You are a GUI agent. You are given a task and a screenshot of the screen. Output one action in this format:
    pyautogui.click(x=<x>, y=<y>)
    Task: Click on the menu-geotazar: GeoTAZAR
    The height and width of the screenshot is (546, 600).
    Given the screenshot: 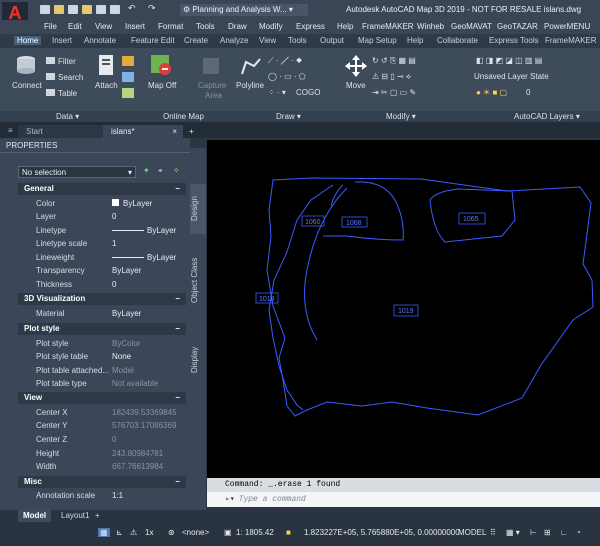 What is the action you would take?
    pyautogui.click(x=517, y=26)
    